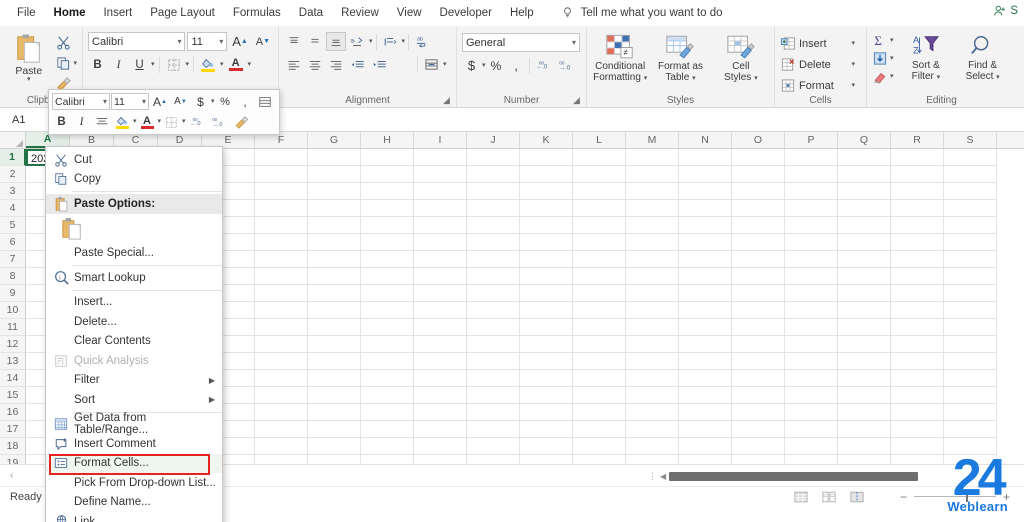  I want to click on row-header-5: 5, so click(13, 225).